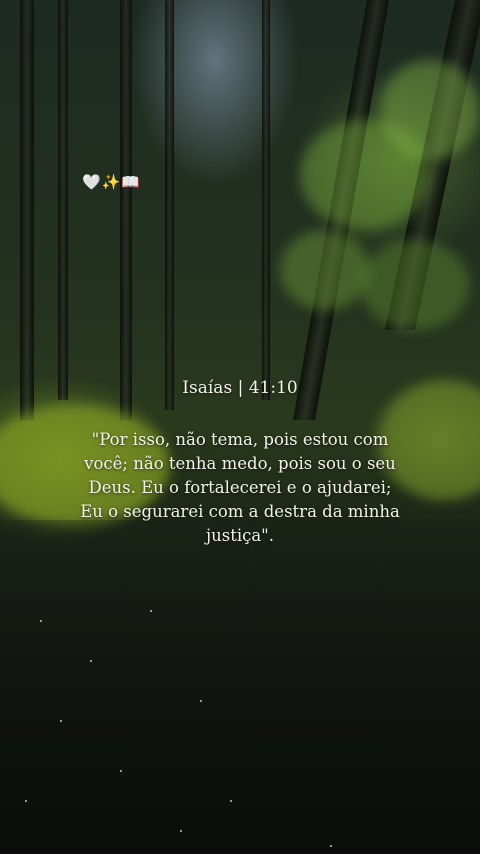  Describe the element at coordinates (240, 388) in the screenshot. I see `verse-reference: Isaías | 41:10` at that location.